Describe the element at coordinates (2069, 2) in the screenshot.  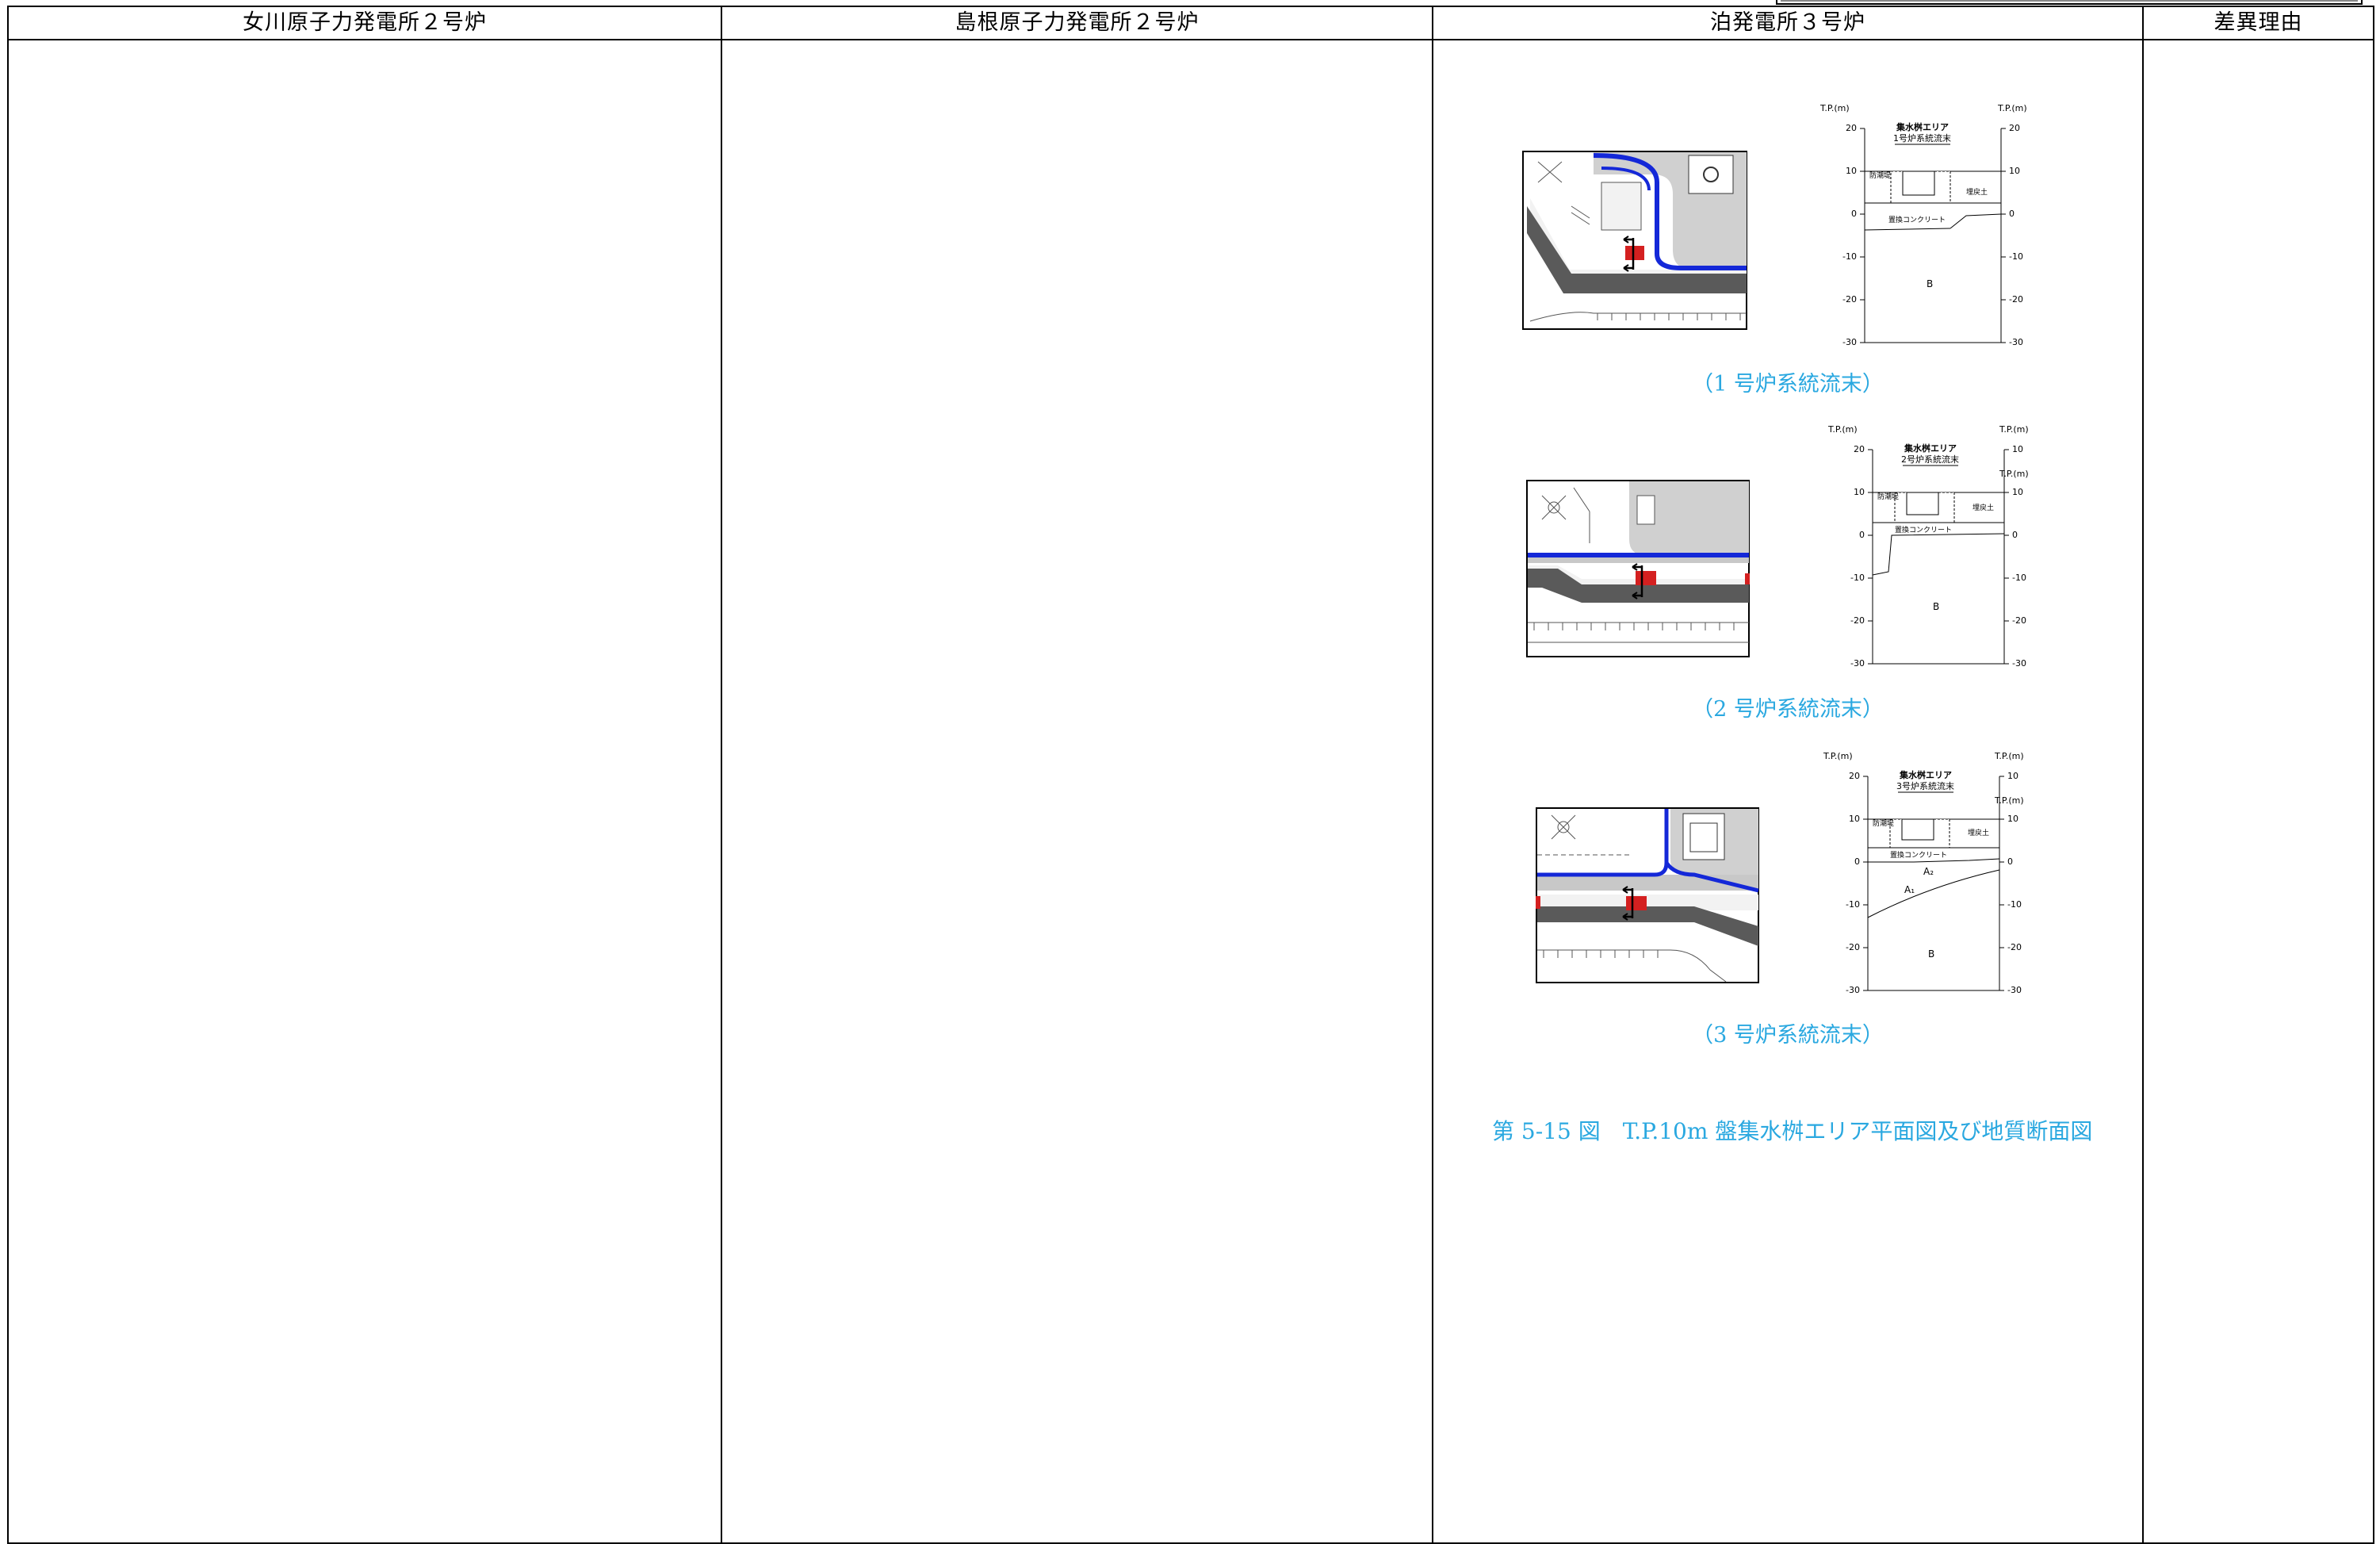
I see `header-stamp-box` at that location.